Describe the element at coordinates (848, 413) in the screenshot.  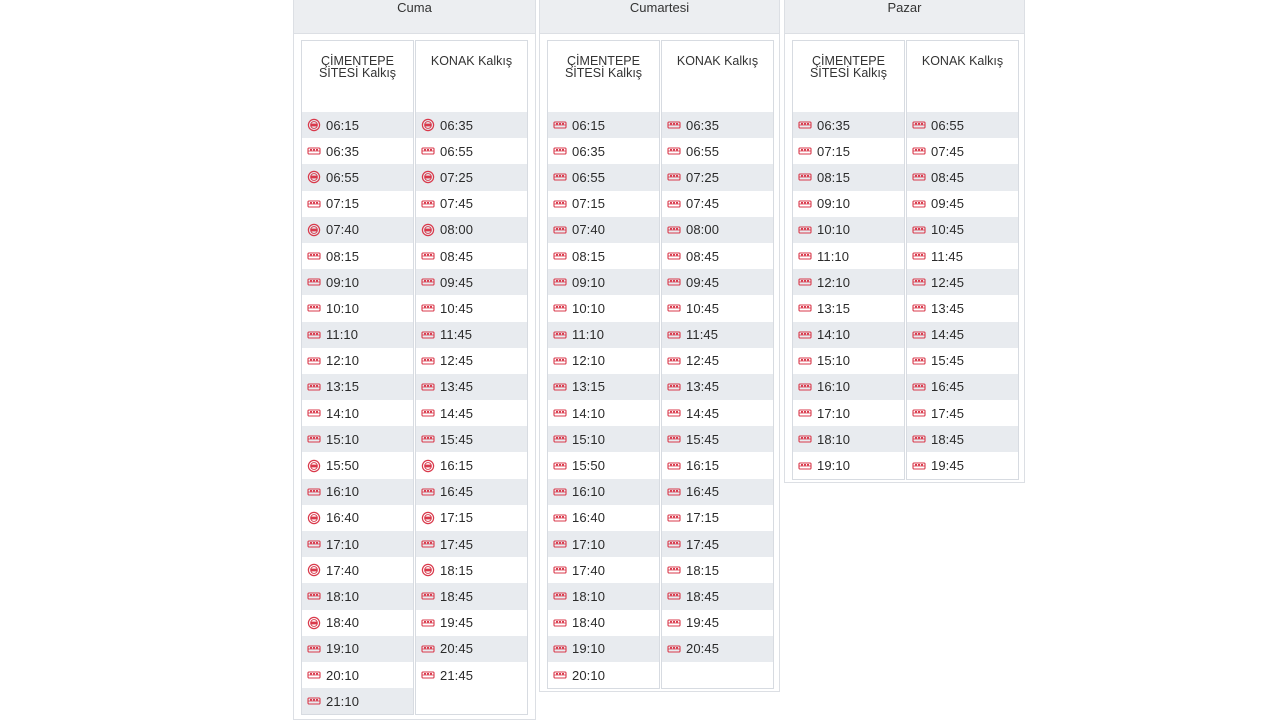
I see `departure-row: 17:10` at that location.